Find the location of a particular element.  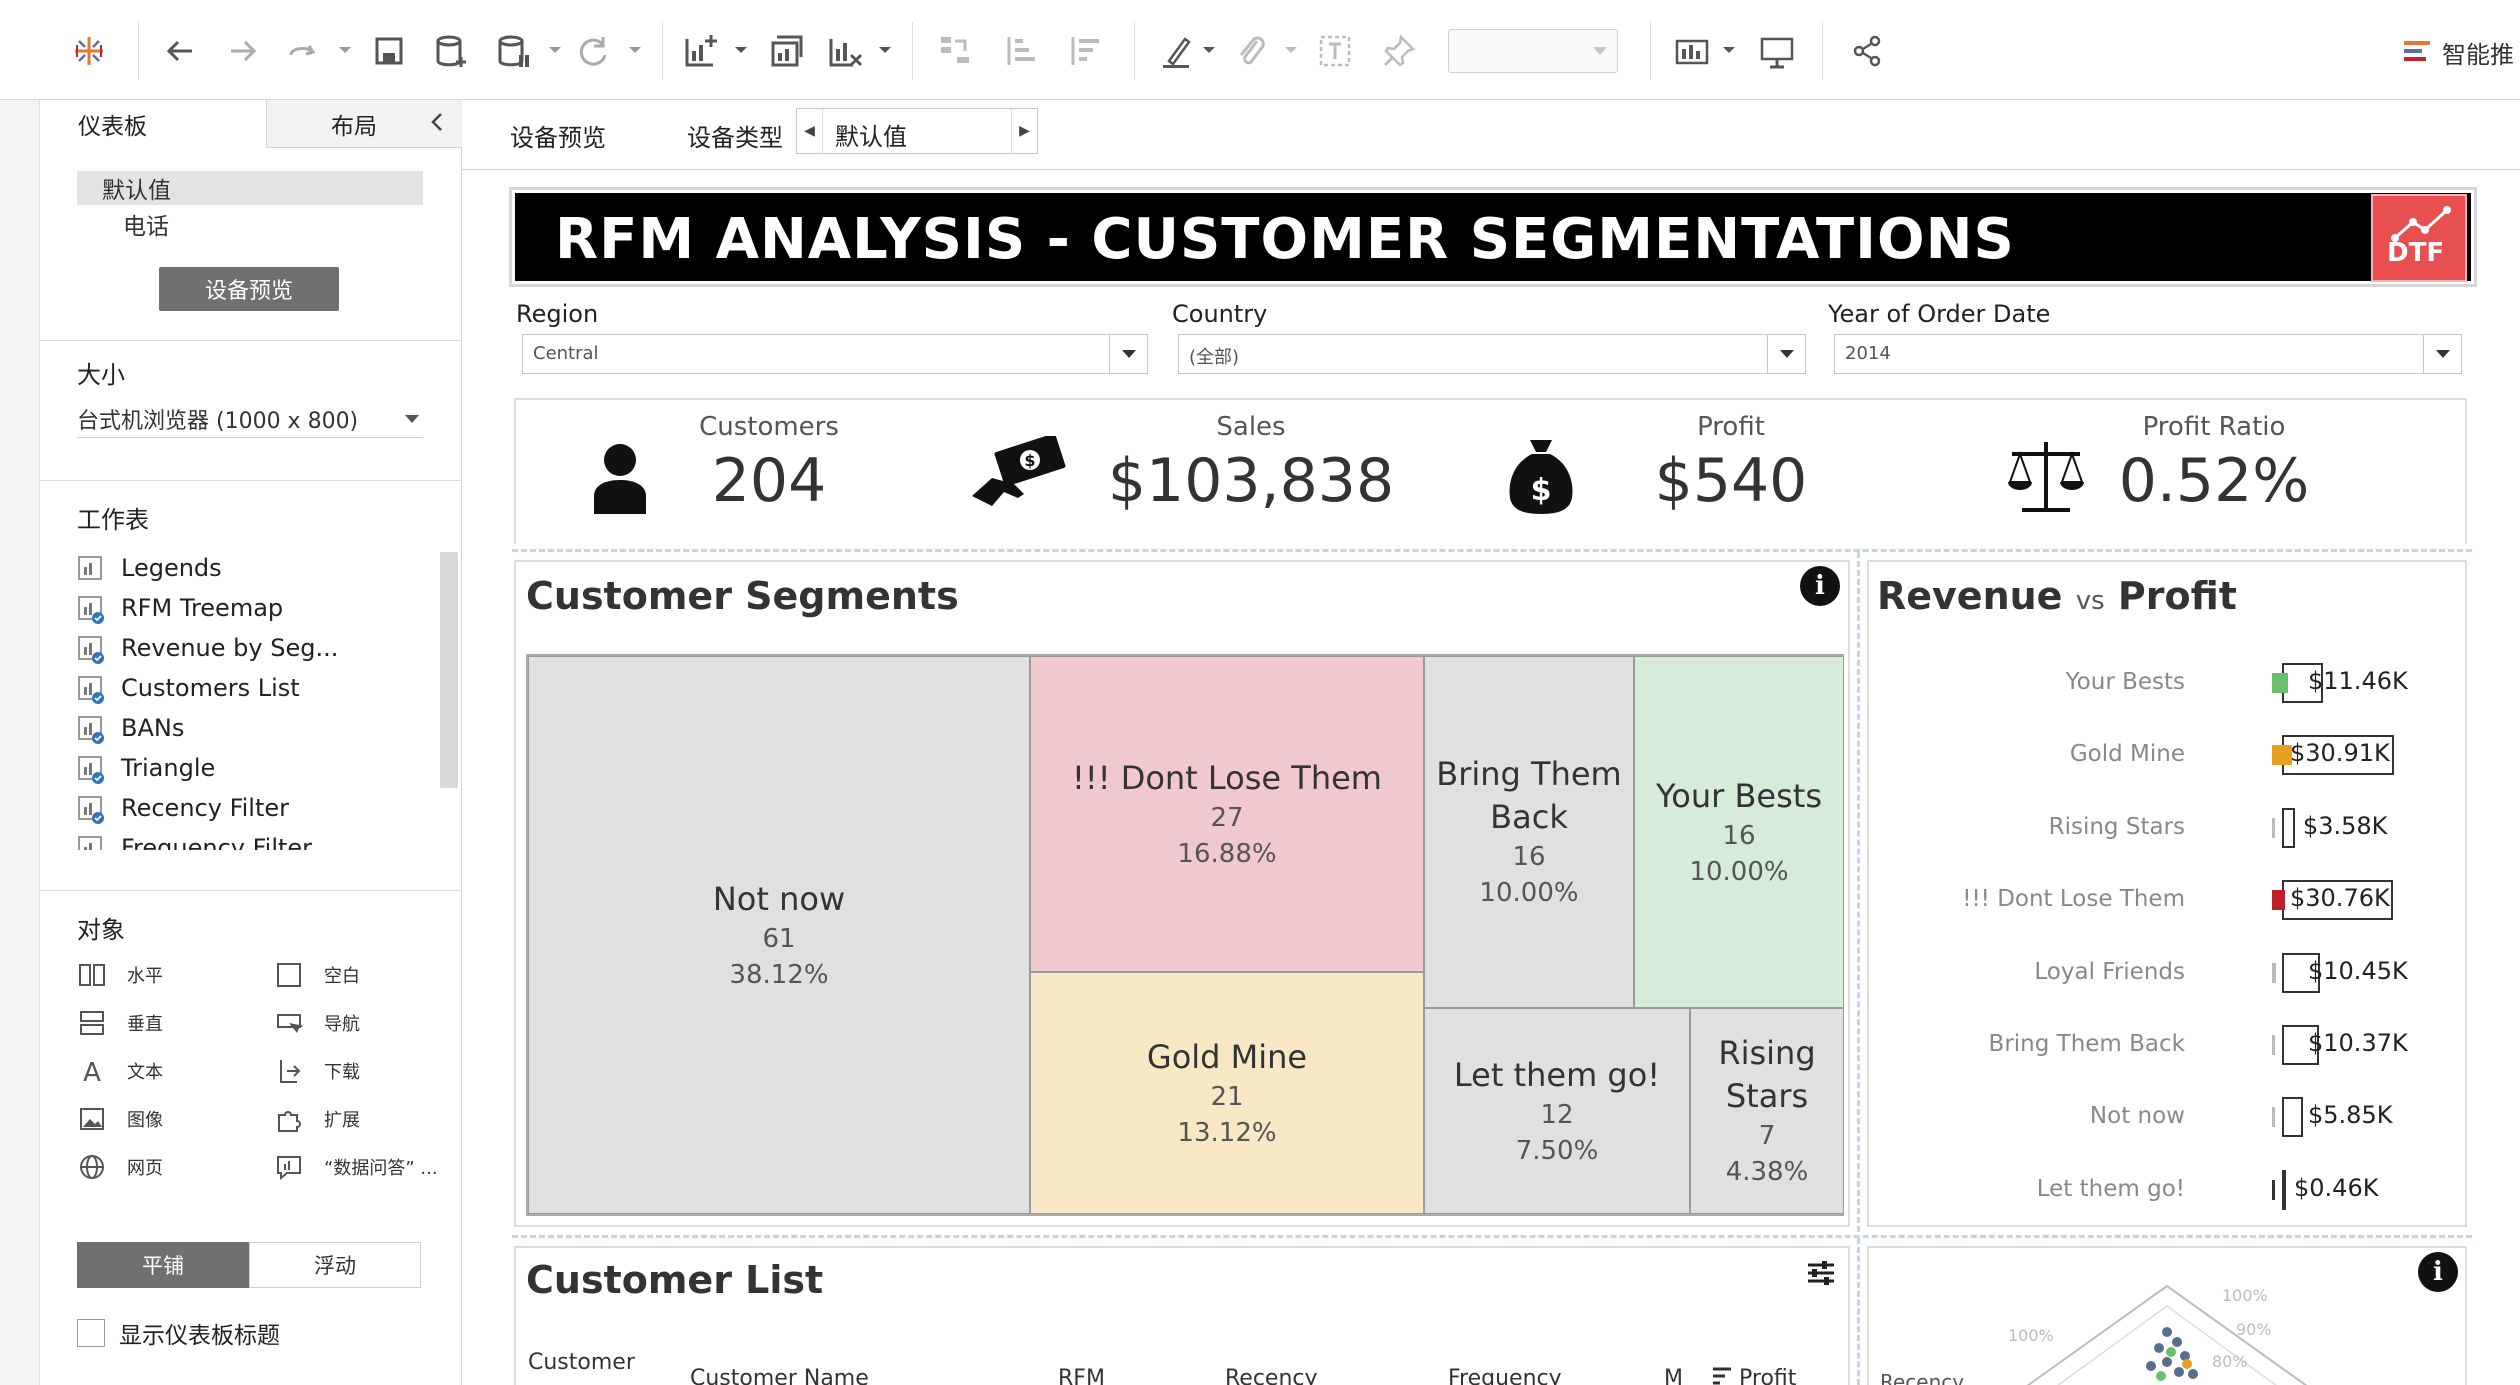

bar-row: Gold Mine $30.91K is located at coordinates (2170, 755).